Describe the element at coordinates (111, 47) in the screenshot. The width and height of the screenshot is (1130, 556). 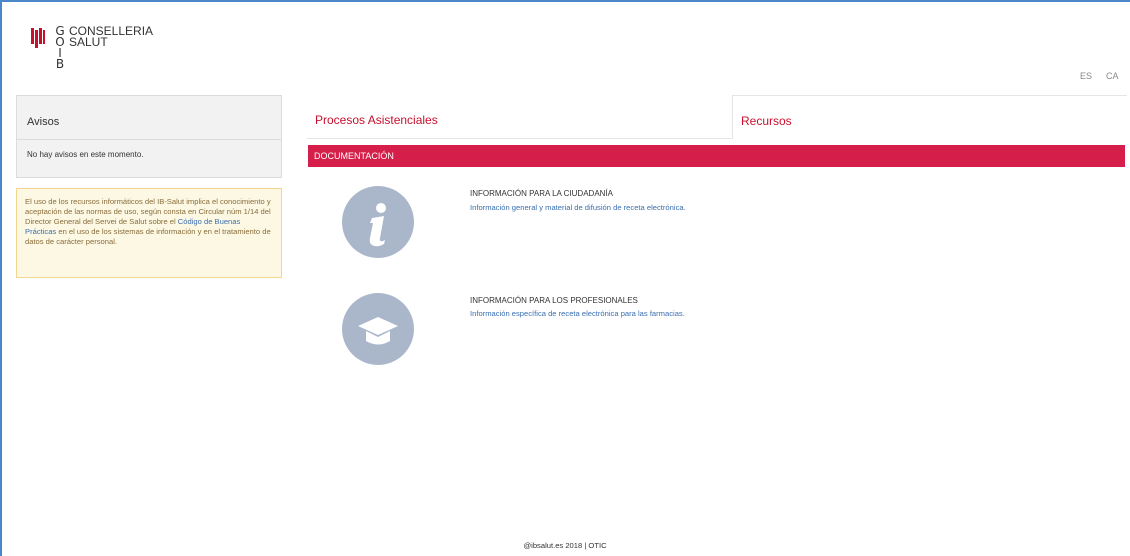
I see `logo-text: CONSELLERIA SALUT` at that location.